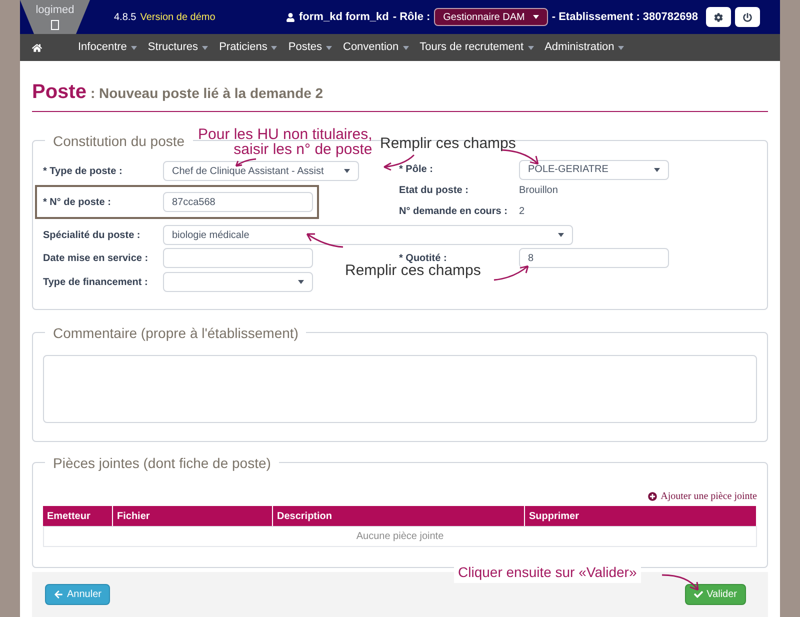 This screenshot has width=800, height=617. I want to click on gear-icon, so click(718, 17).